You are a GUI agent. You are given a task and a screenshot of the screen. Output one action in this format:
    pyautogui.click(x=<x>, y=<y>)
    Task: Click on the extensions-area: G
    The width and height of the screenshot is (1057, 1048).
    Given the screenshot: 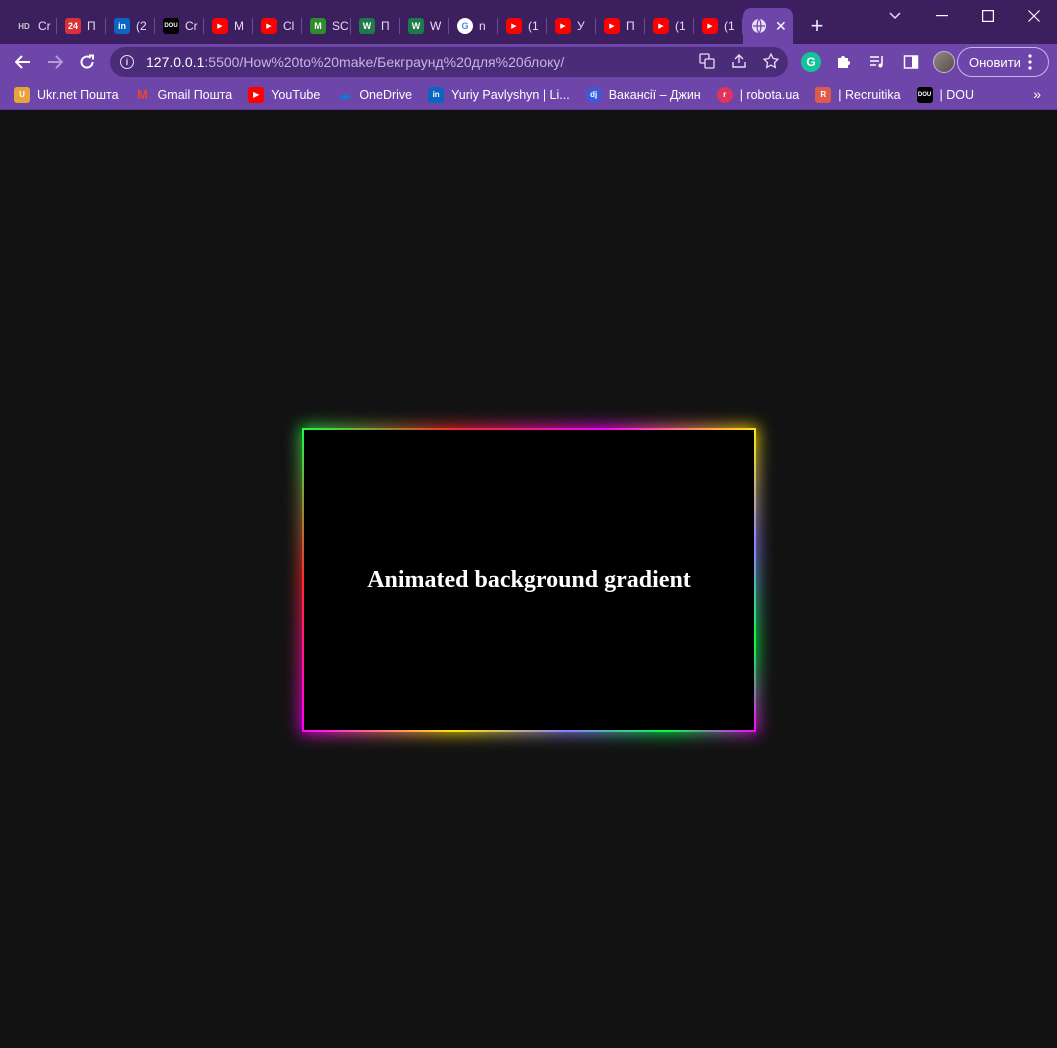 What is the action you would take?
    pyautogui.click(x=876, y=62)
    